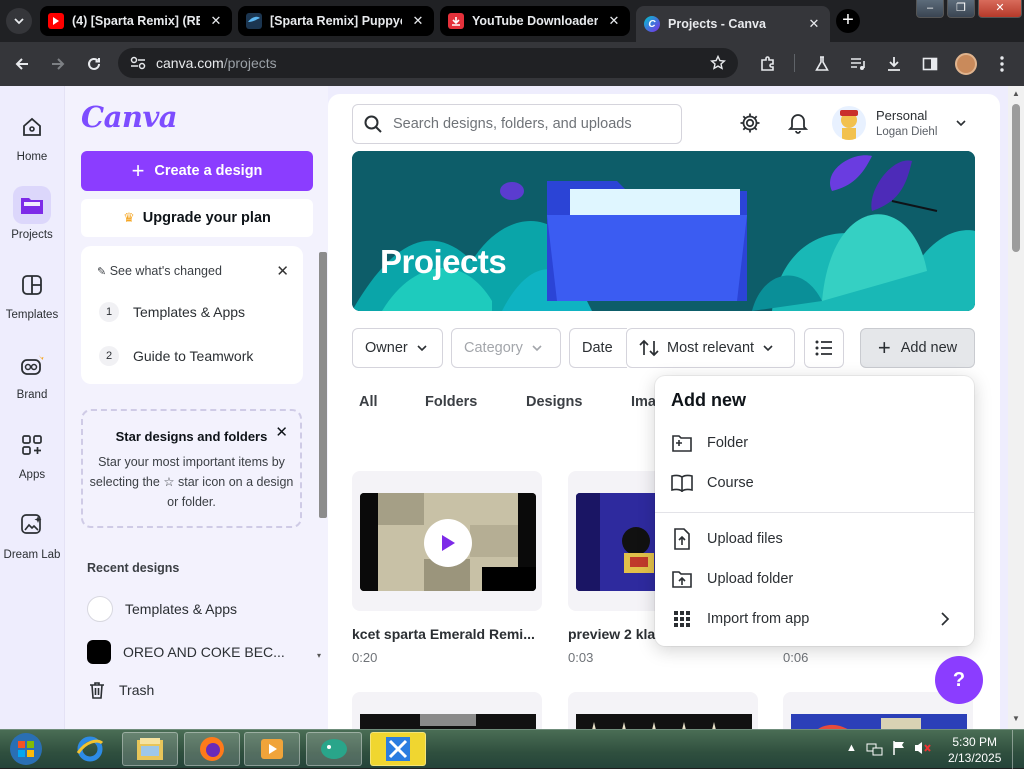 This screenshot has width=1024, height=769. Describe the element at coordinates (181, 609) in the screenshot. I see `recent-design-label: Templates & Apps` at that location.